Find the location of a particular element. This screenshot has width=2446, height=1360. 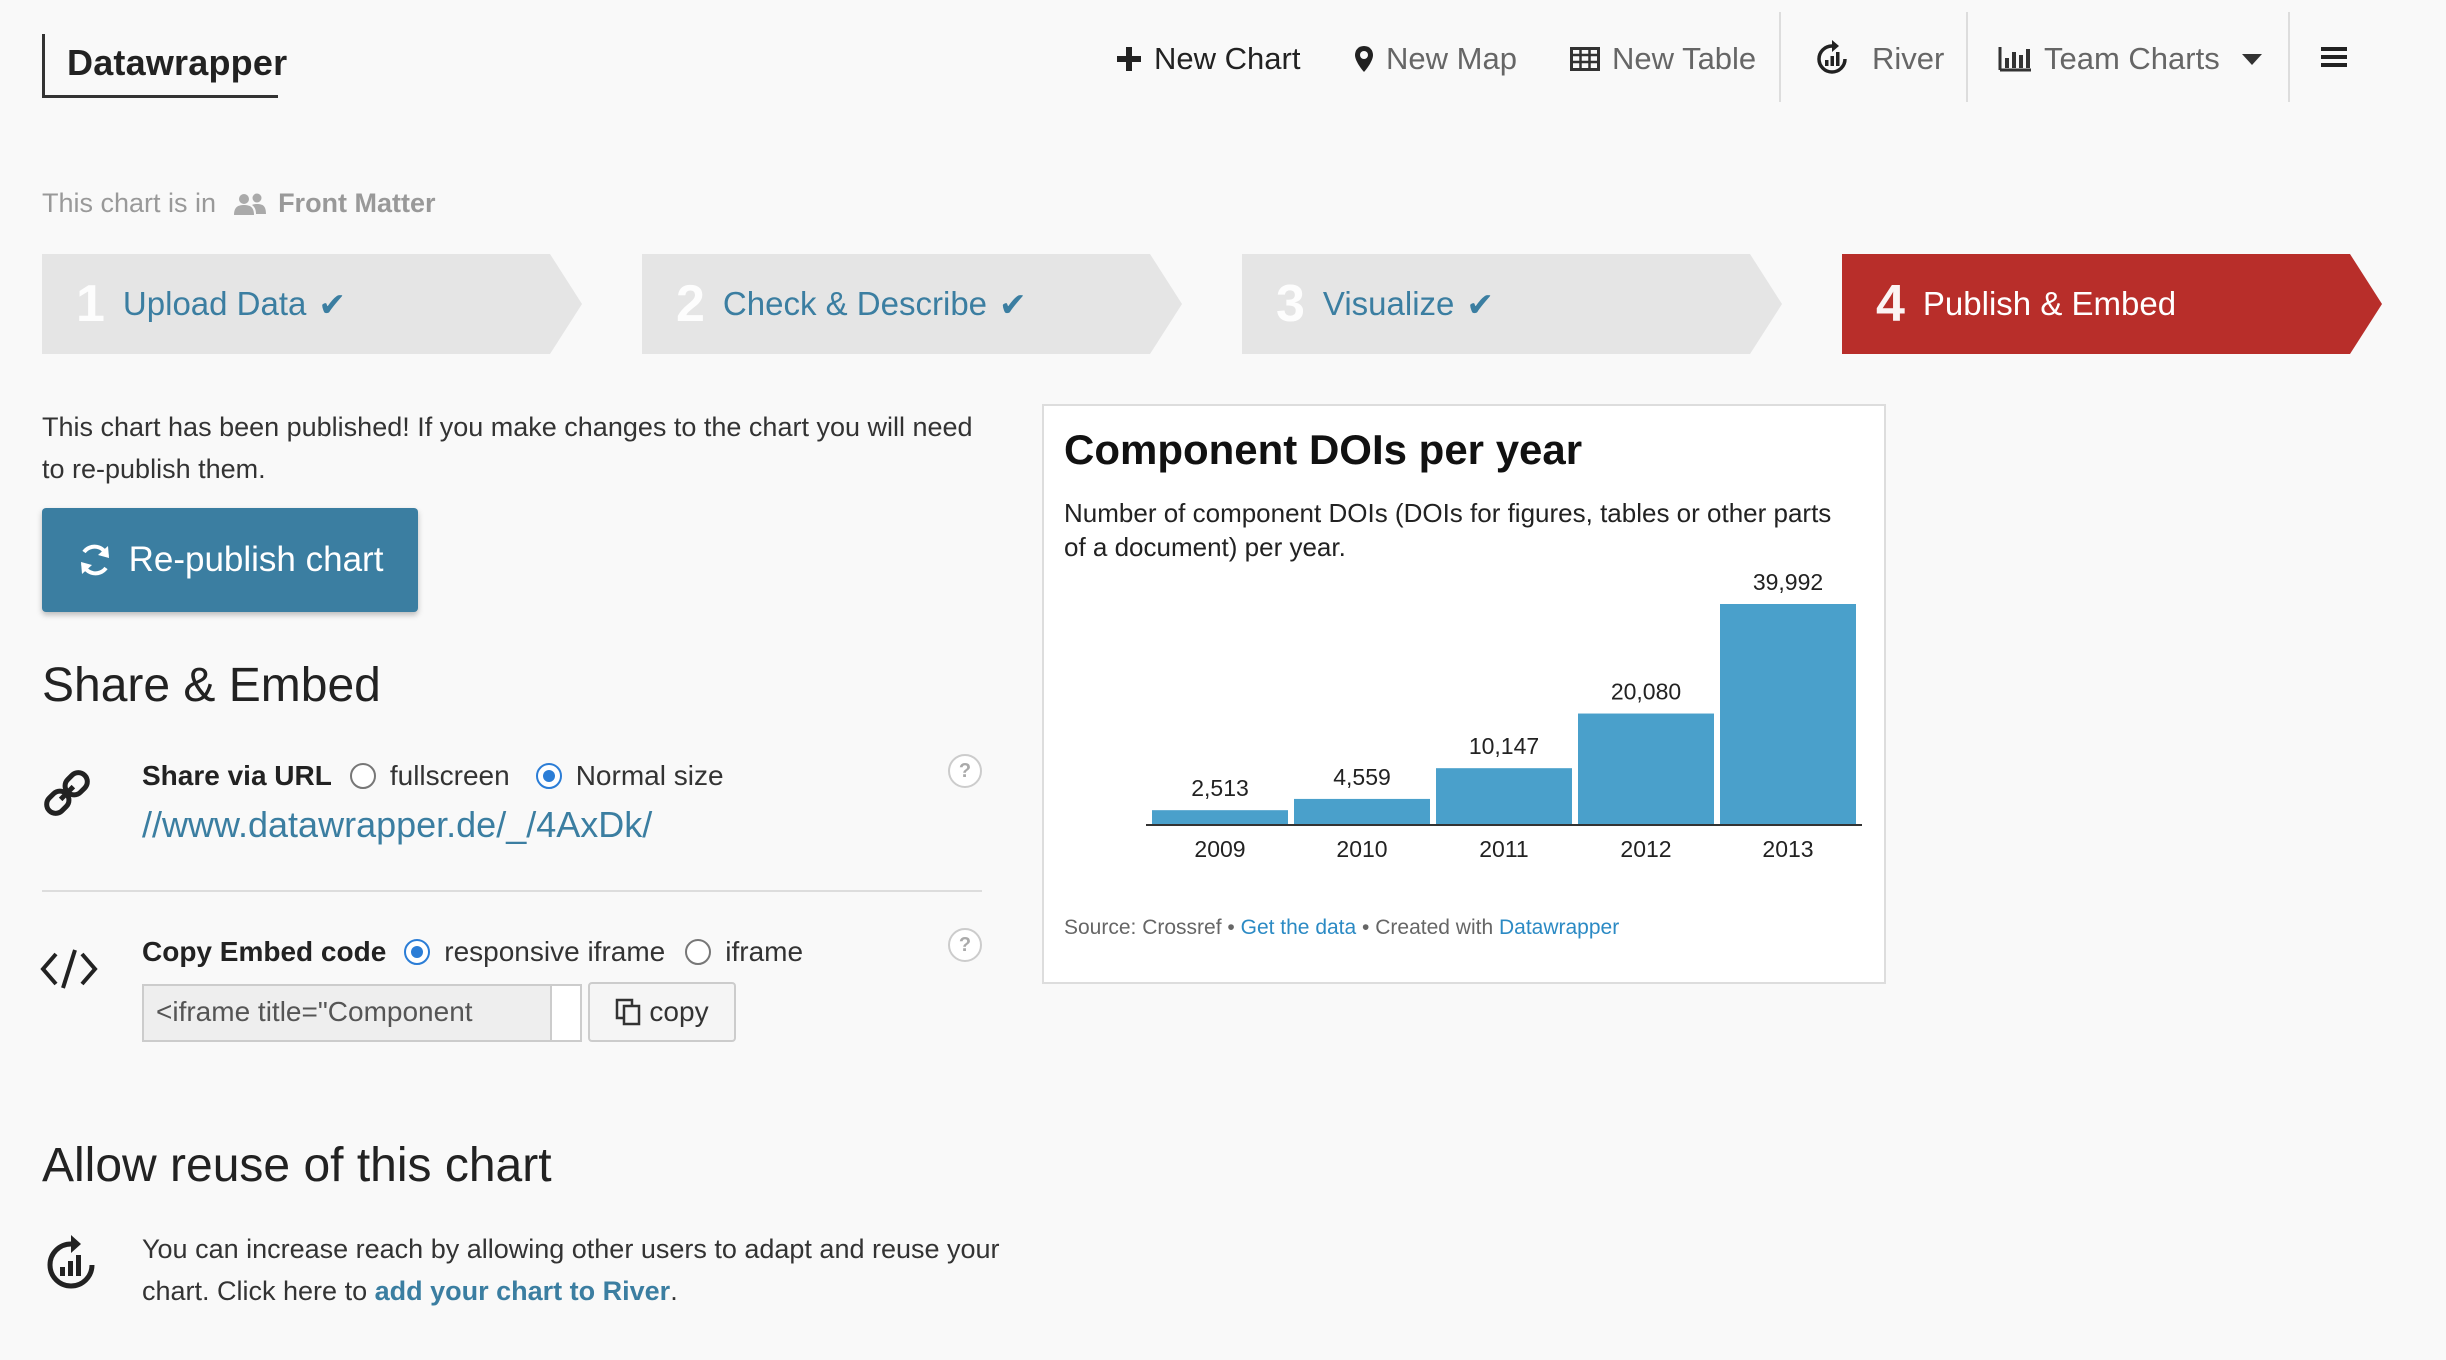

step-publish-embed: 4 Publish & Embed is located at coordinates (2112, 304).